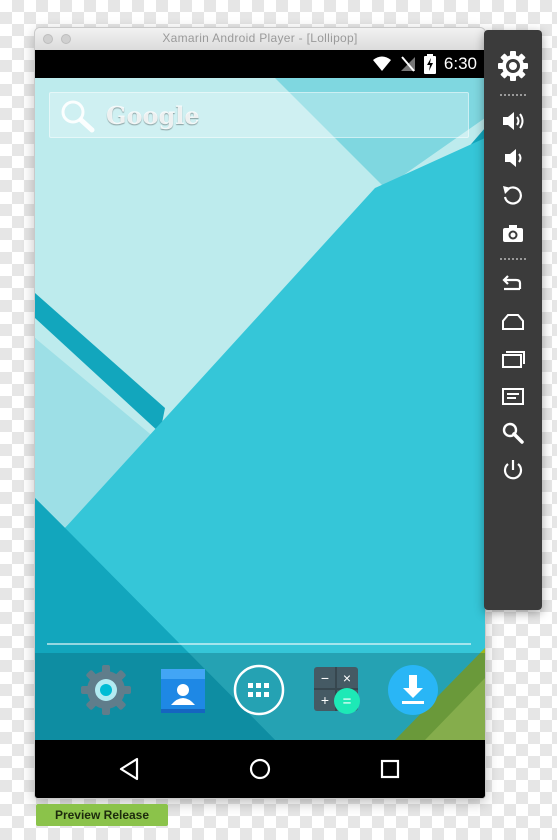 Image resolution: width=557 pixels, height=840 pixels. I want to click on settings-app, so click(106, 690).